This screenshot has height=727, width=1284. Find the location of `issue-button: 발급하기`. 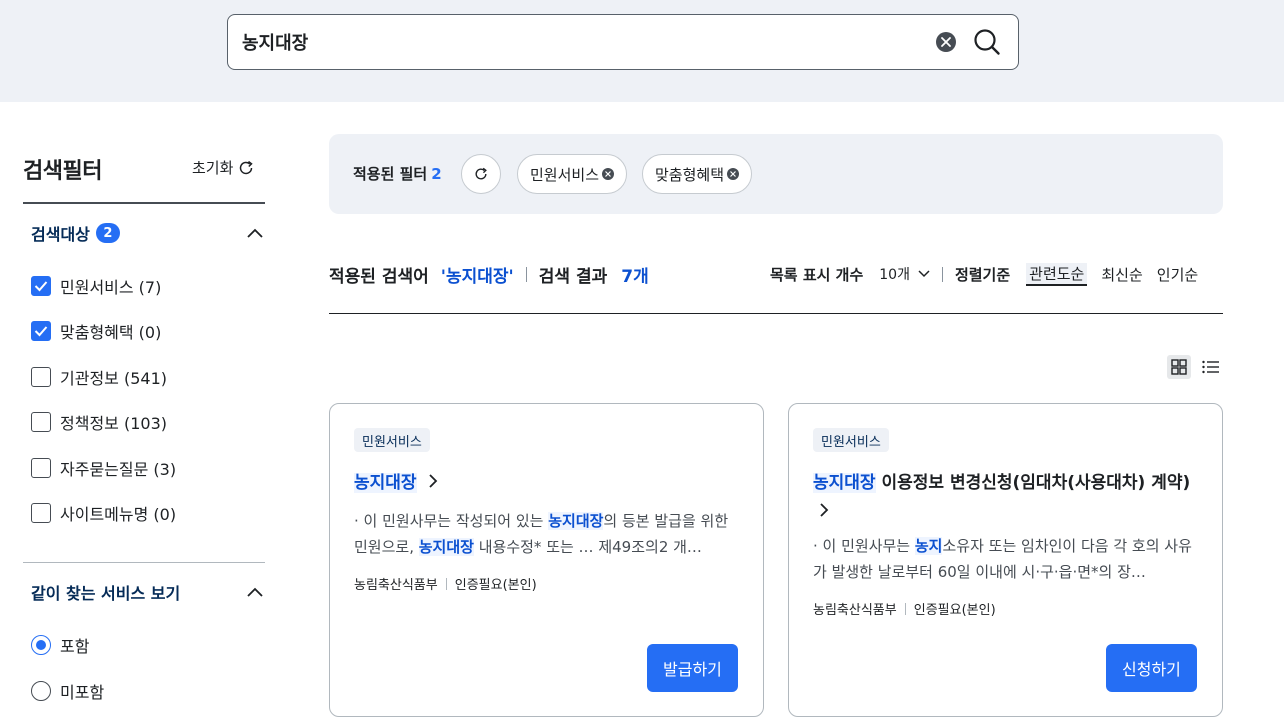

issue-button: 발급하기 is located at coordinates (692, 668).